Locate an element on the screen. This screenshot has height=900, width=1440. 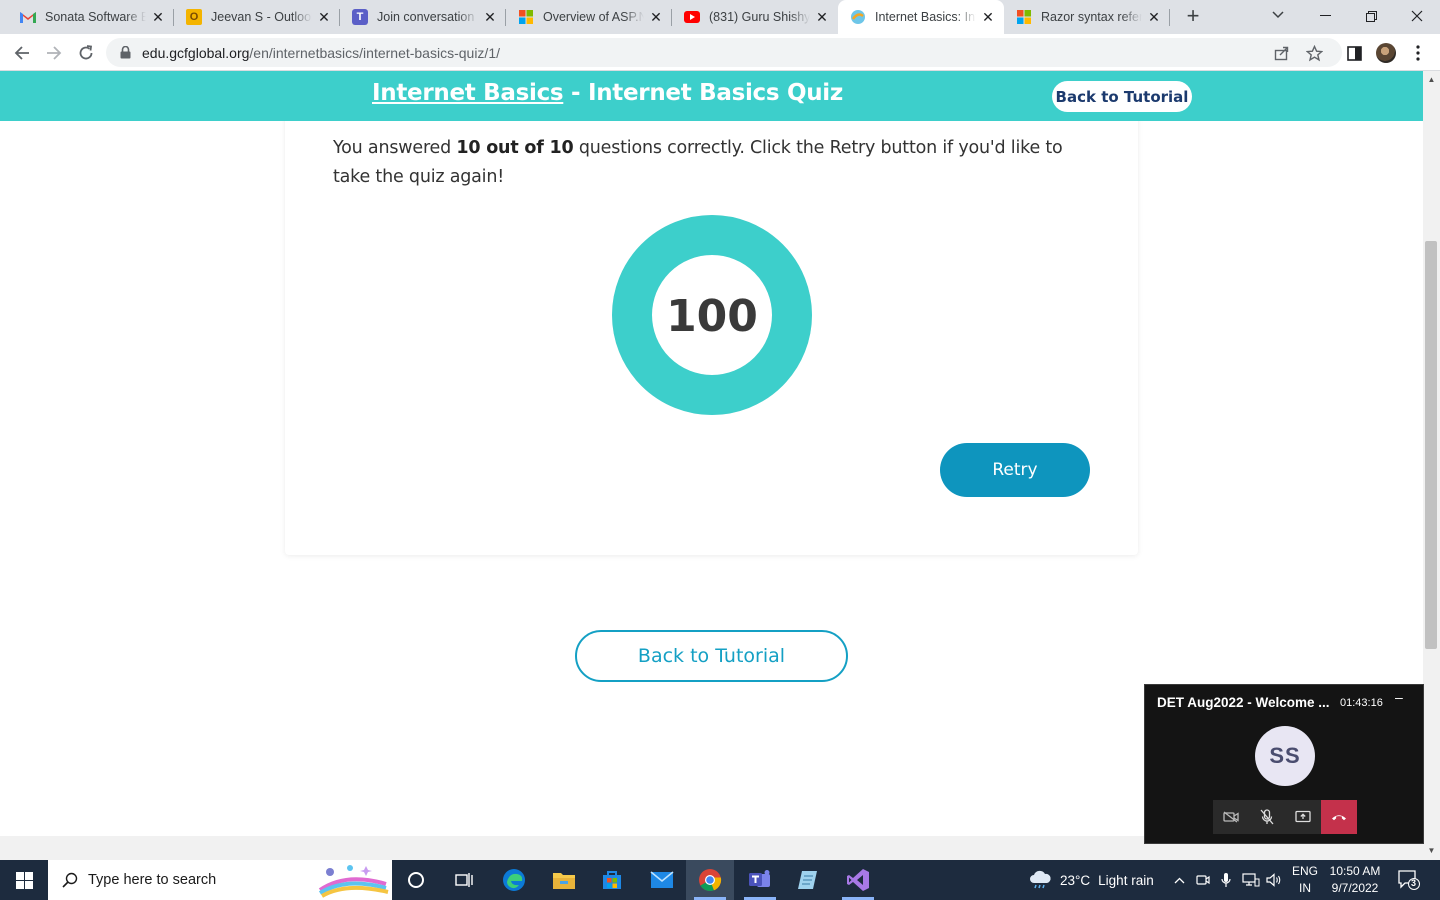
weather-temp: 23°C is located at coordinates (1075, 880).